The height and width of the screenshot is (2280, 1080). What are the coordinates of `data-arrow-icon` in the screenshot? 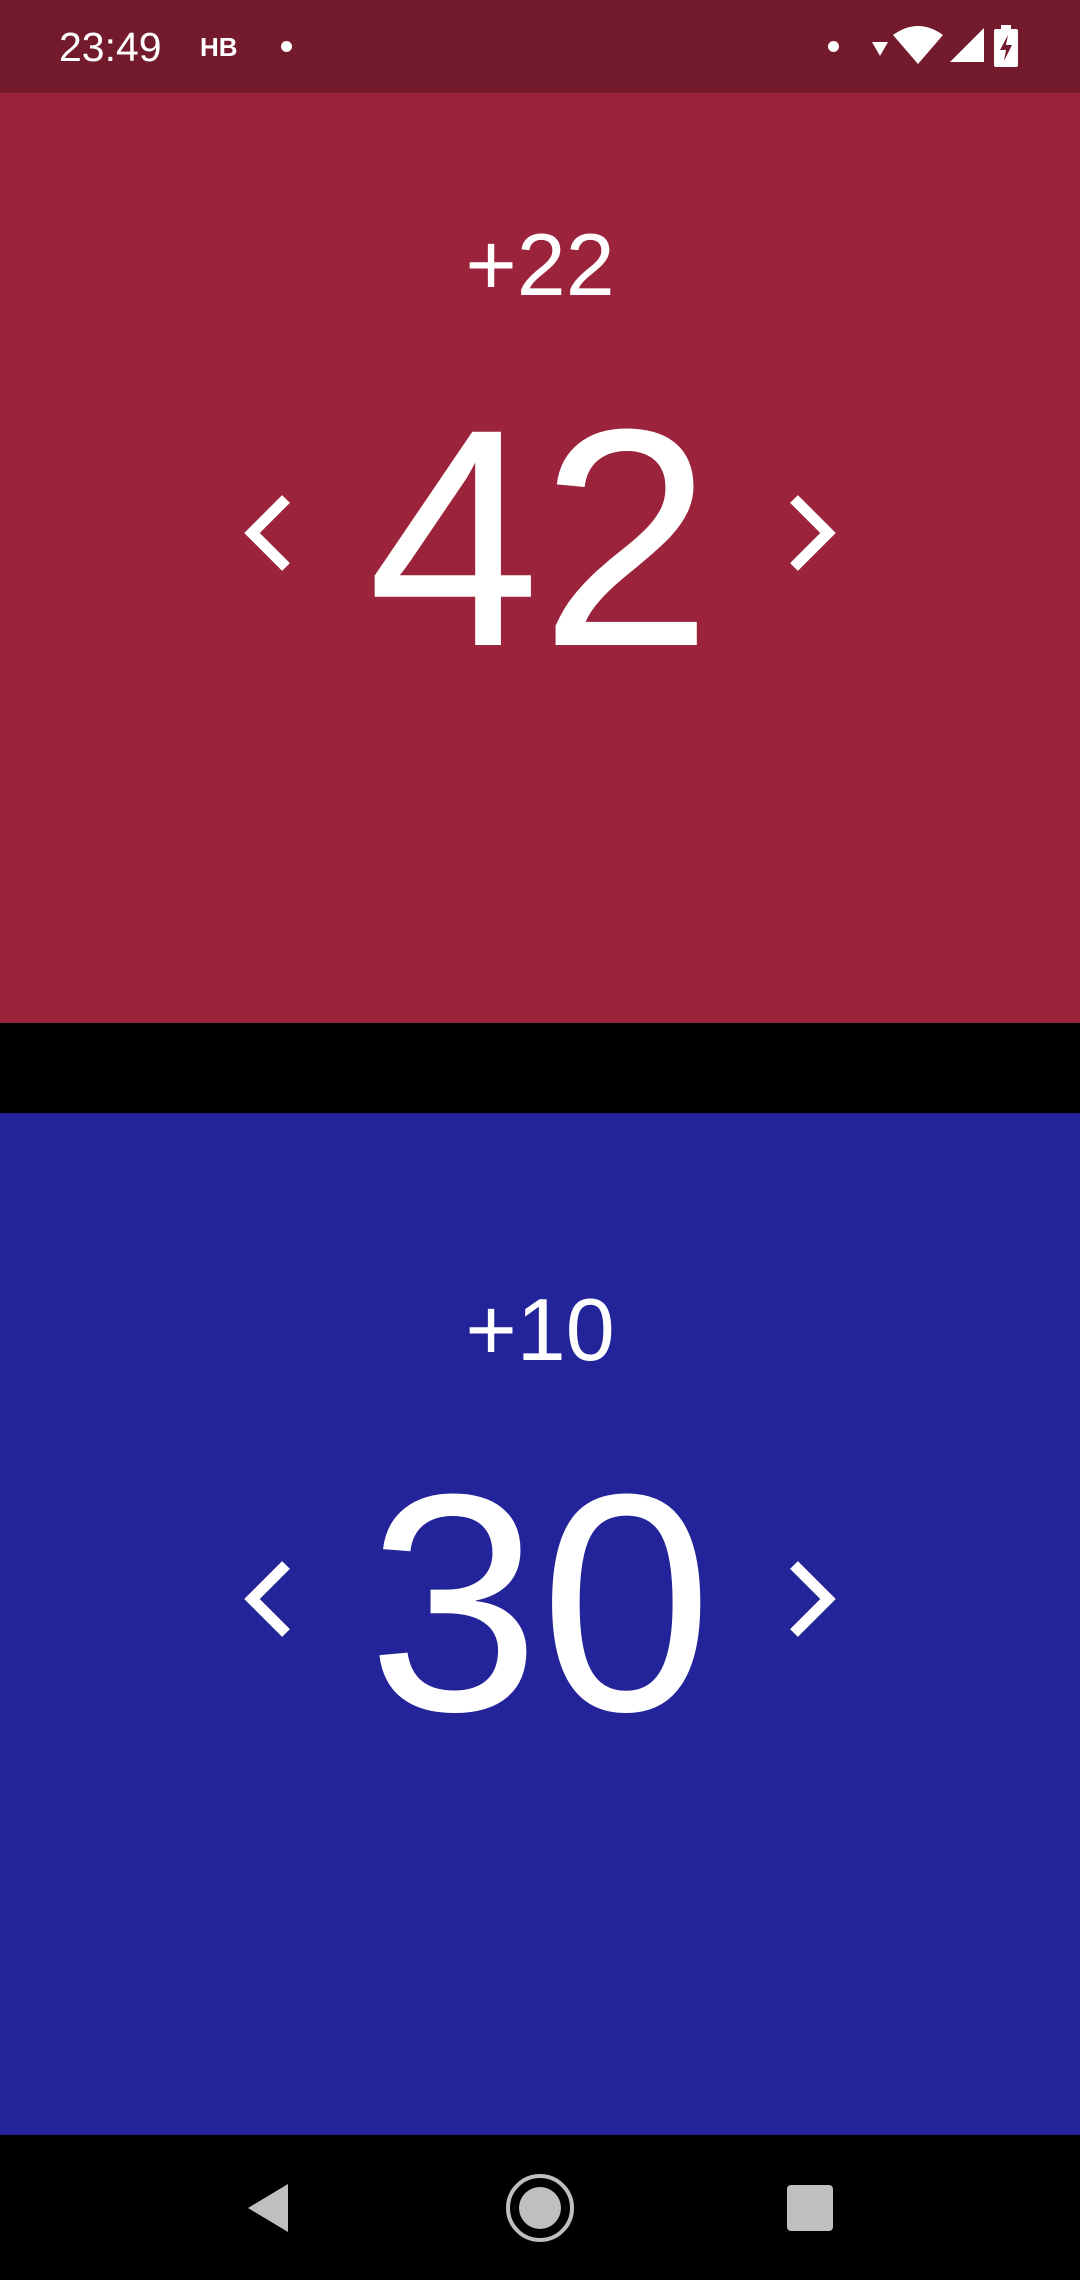 It's located at (880, 49).